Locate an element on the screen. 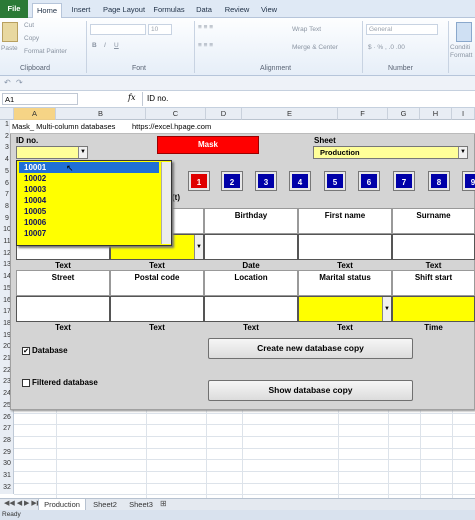 Image resolution: width=475 pixels, height=520 pixels. cut-button: Cut is located at coordinates (29, 25).